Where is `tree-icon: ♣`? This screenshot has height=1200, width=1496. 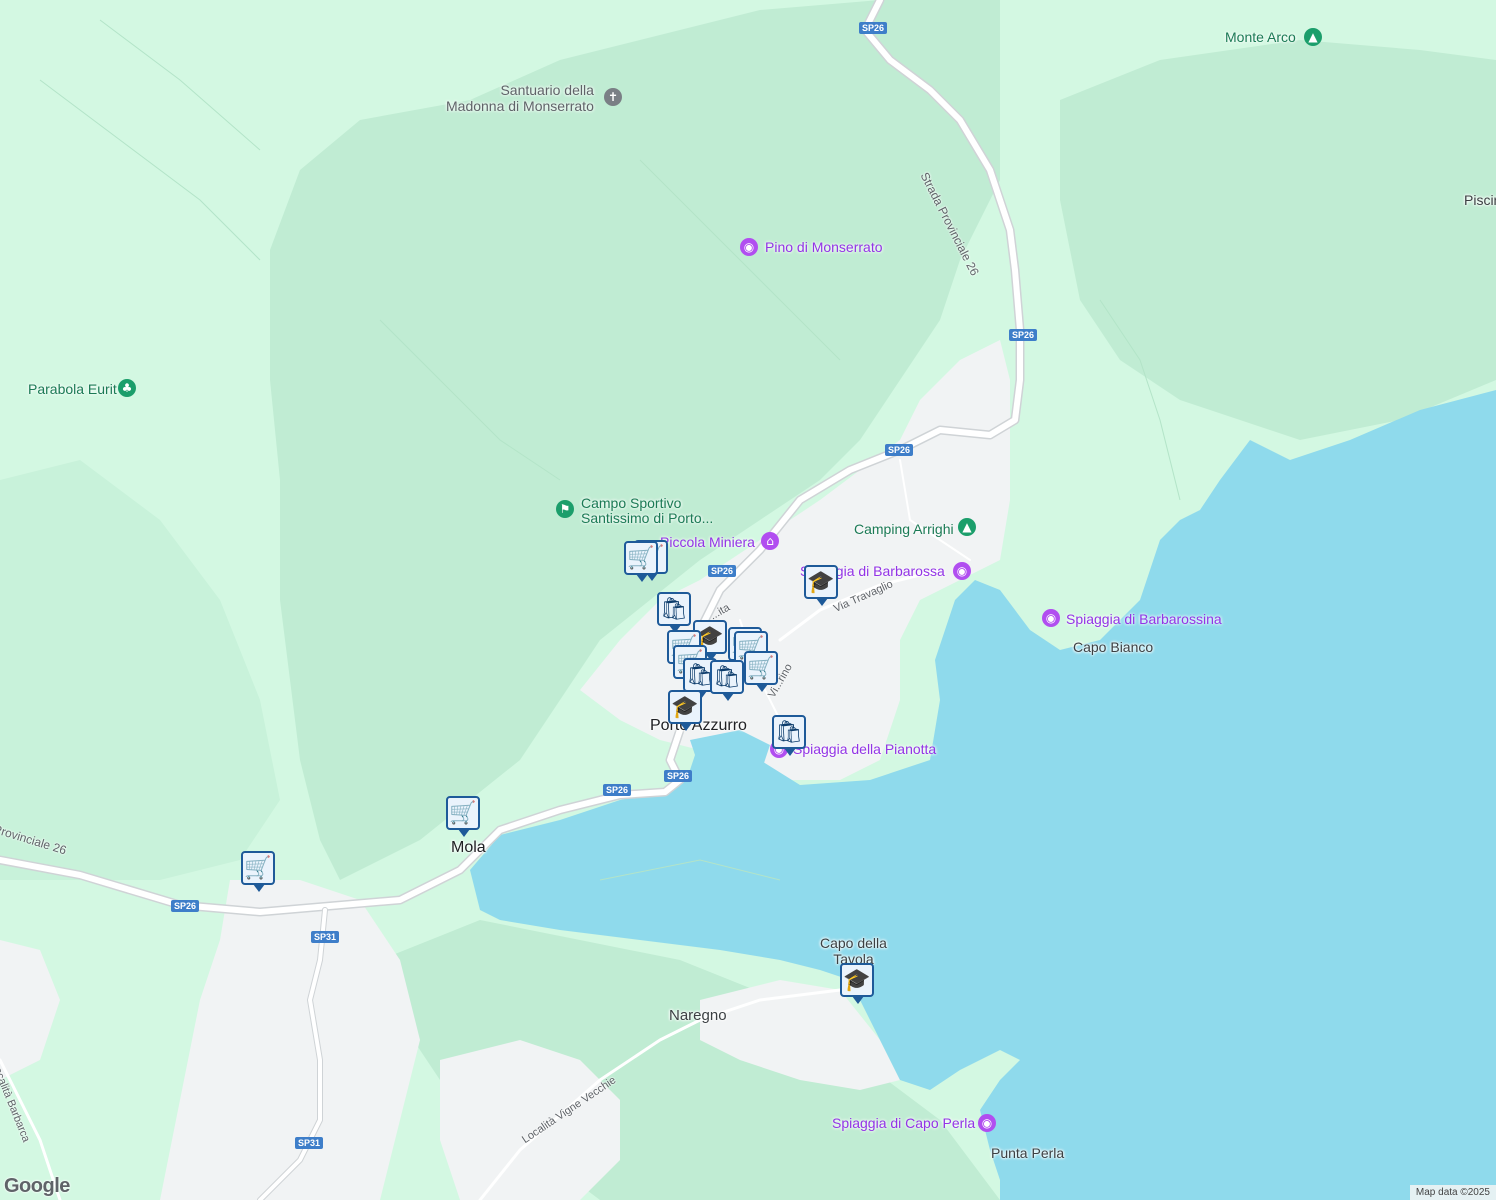
tree-icon: ♣ is located at coordinates (127, 388).